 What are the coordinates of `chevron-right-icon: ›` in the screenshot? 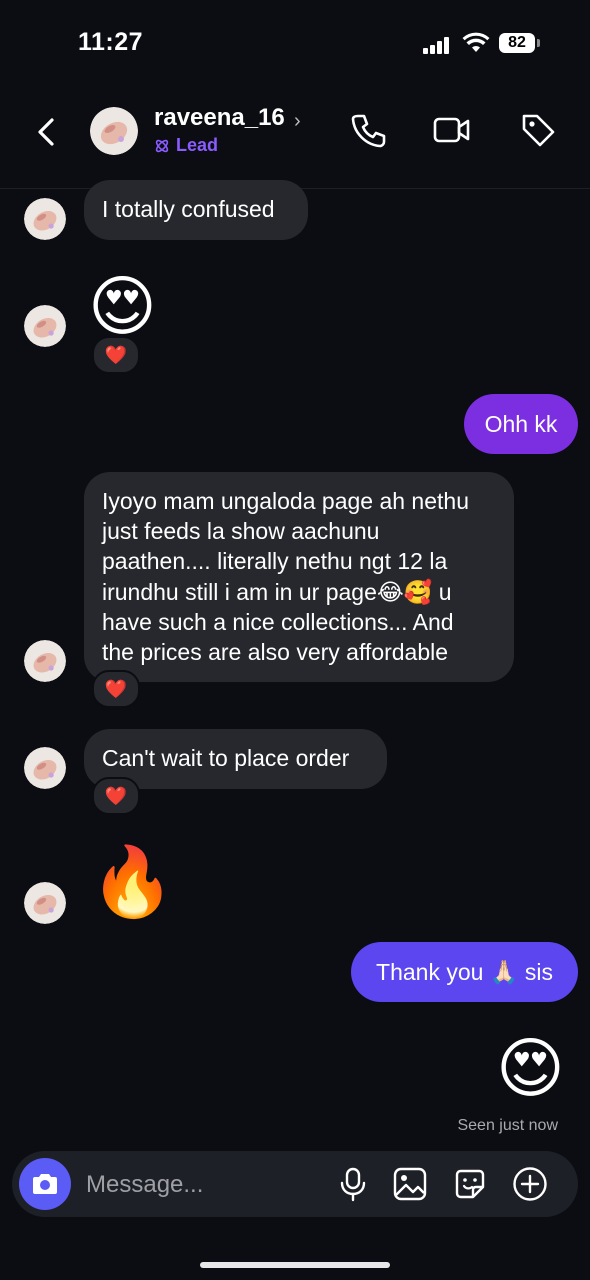 It's located at (297, 121).